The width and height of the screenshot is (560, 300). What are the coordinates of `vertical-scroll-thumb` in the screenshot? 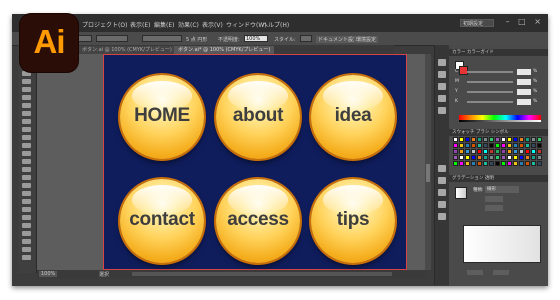 It's located at (428, 173).